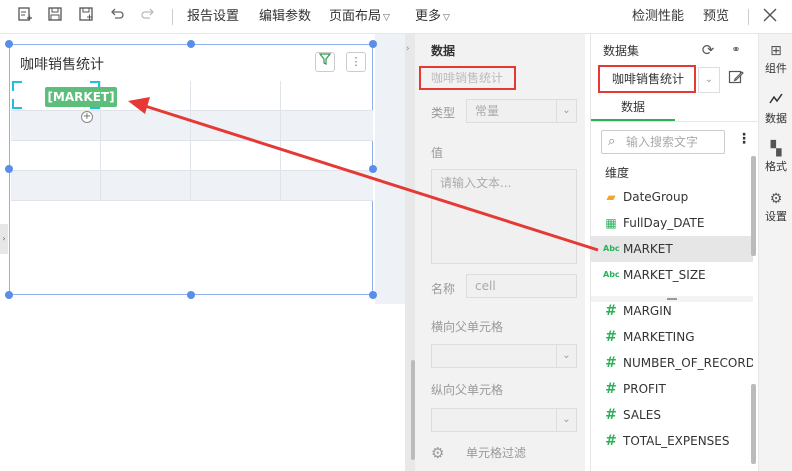  I want to click on link-icon: ⚭, so click(736, 50).